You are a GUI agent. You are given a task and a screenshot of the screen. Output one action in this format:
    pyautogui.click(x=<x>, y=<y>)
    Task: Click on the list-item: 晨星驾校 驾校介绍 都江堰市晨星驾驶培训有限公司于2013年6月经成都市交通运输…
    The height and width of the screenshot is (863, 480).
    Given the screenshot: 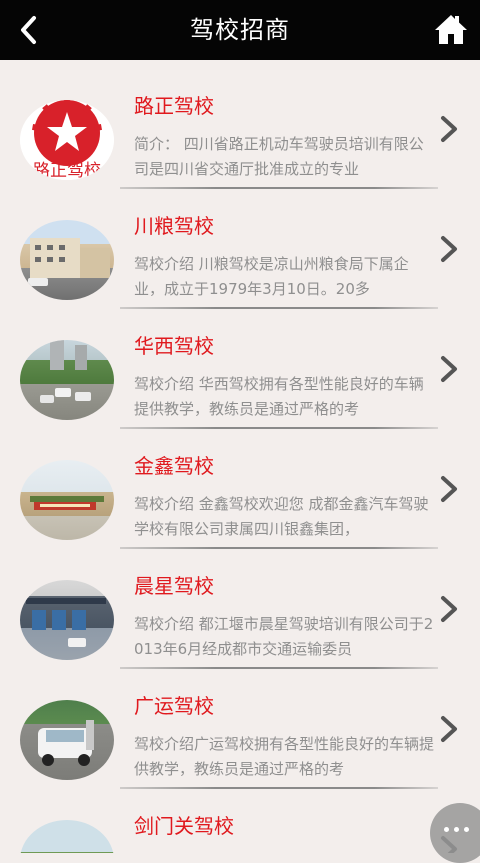 What is the action you would take?
    pyautogui.click(x=240, y=604)
    